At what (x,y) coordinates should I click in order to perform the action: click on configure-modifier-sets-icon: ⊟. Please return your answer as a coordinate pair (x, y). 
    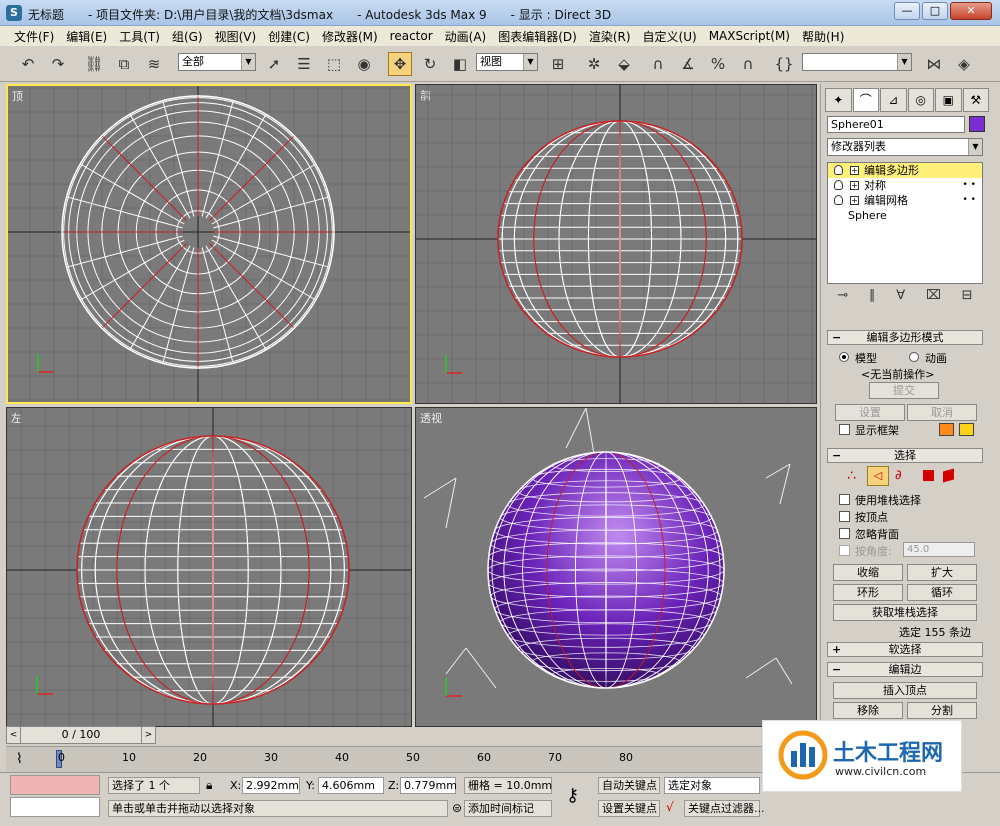
    Looking at the image, I should click on (967, 298).